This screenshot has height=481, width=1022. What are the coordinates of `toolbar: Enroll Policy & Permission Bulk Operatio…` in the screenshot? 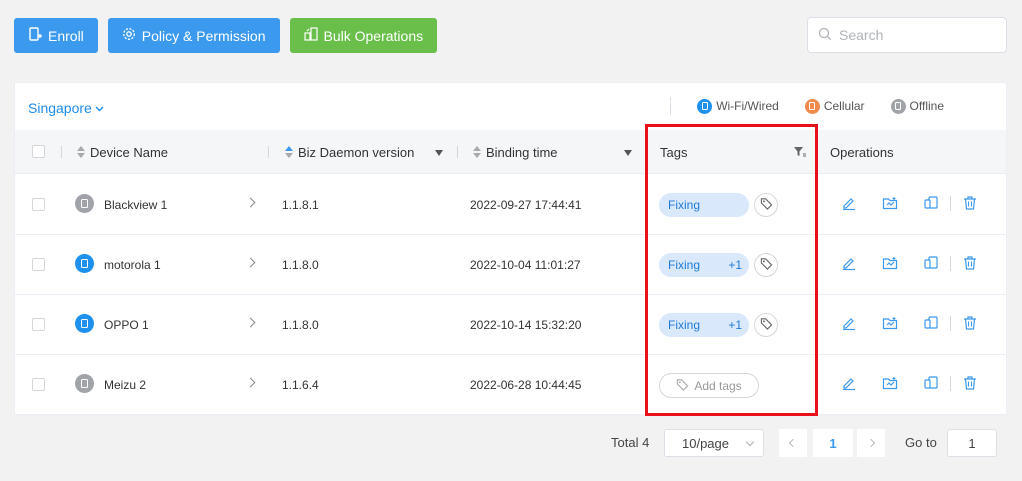 It's located at (226, 35).